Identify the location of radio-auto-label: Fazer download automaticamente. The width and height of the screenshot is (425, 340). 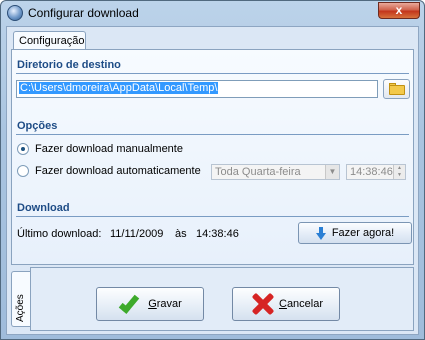
(118, 171).